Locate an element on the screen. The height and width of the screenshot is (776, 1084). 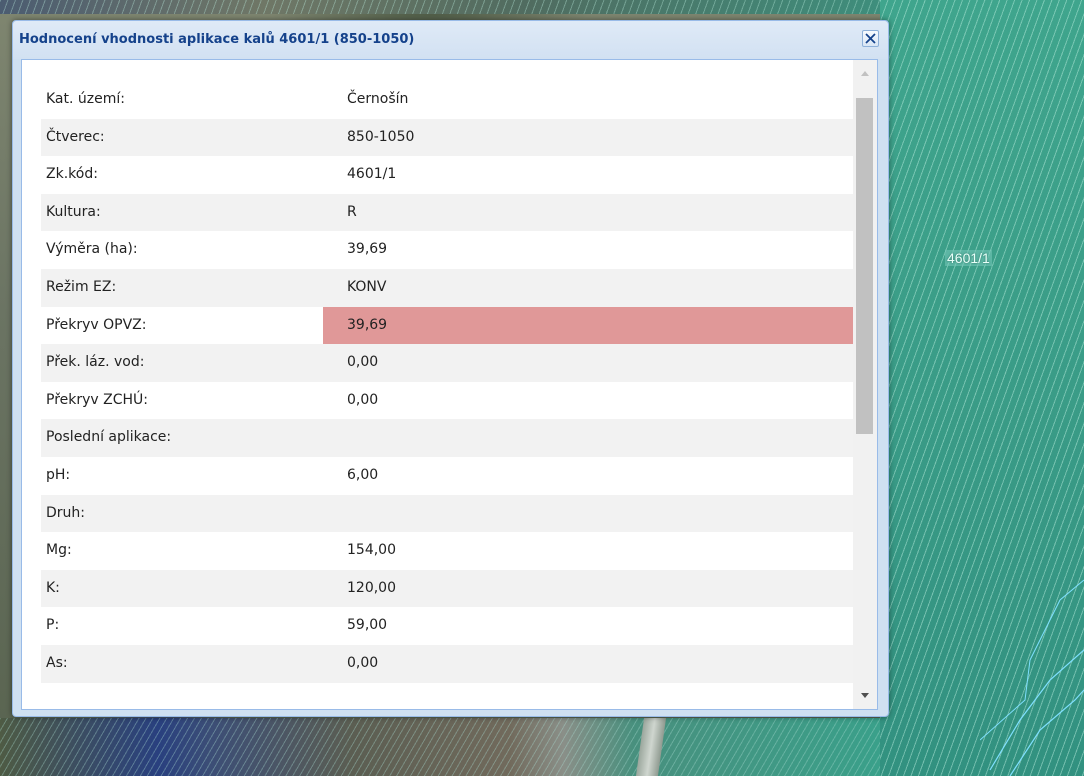
triangle-up-icon is located at coordinates (865, 73).